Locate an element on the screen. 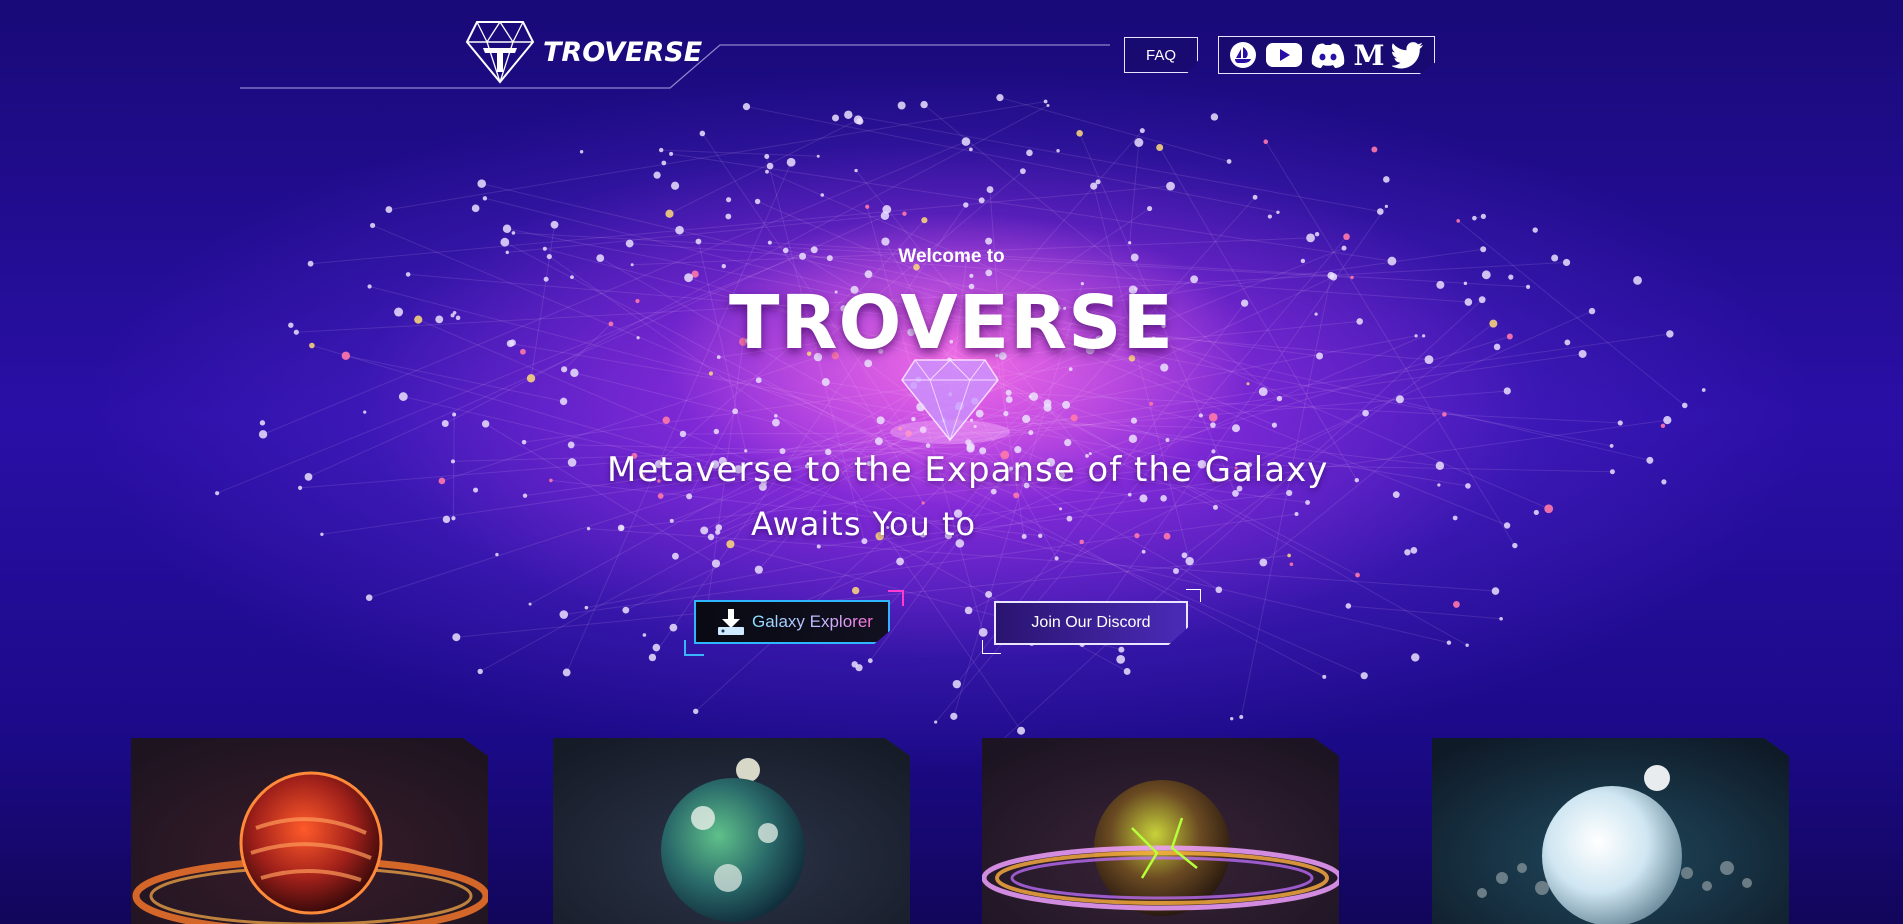 The width and height of the screenshot is (1903, 924). header-divider is located at coordinates (675, 66).